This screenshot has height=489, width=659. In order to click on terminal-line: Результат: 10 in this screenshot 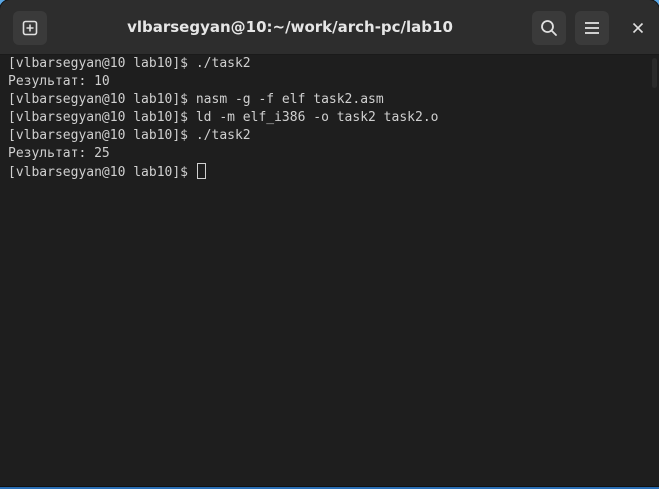, I will do `click(59, 81)`.